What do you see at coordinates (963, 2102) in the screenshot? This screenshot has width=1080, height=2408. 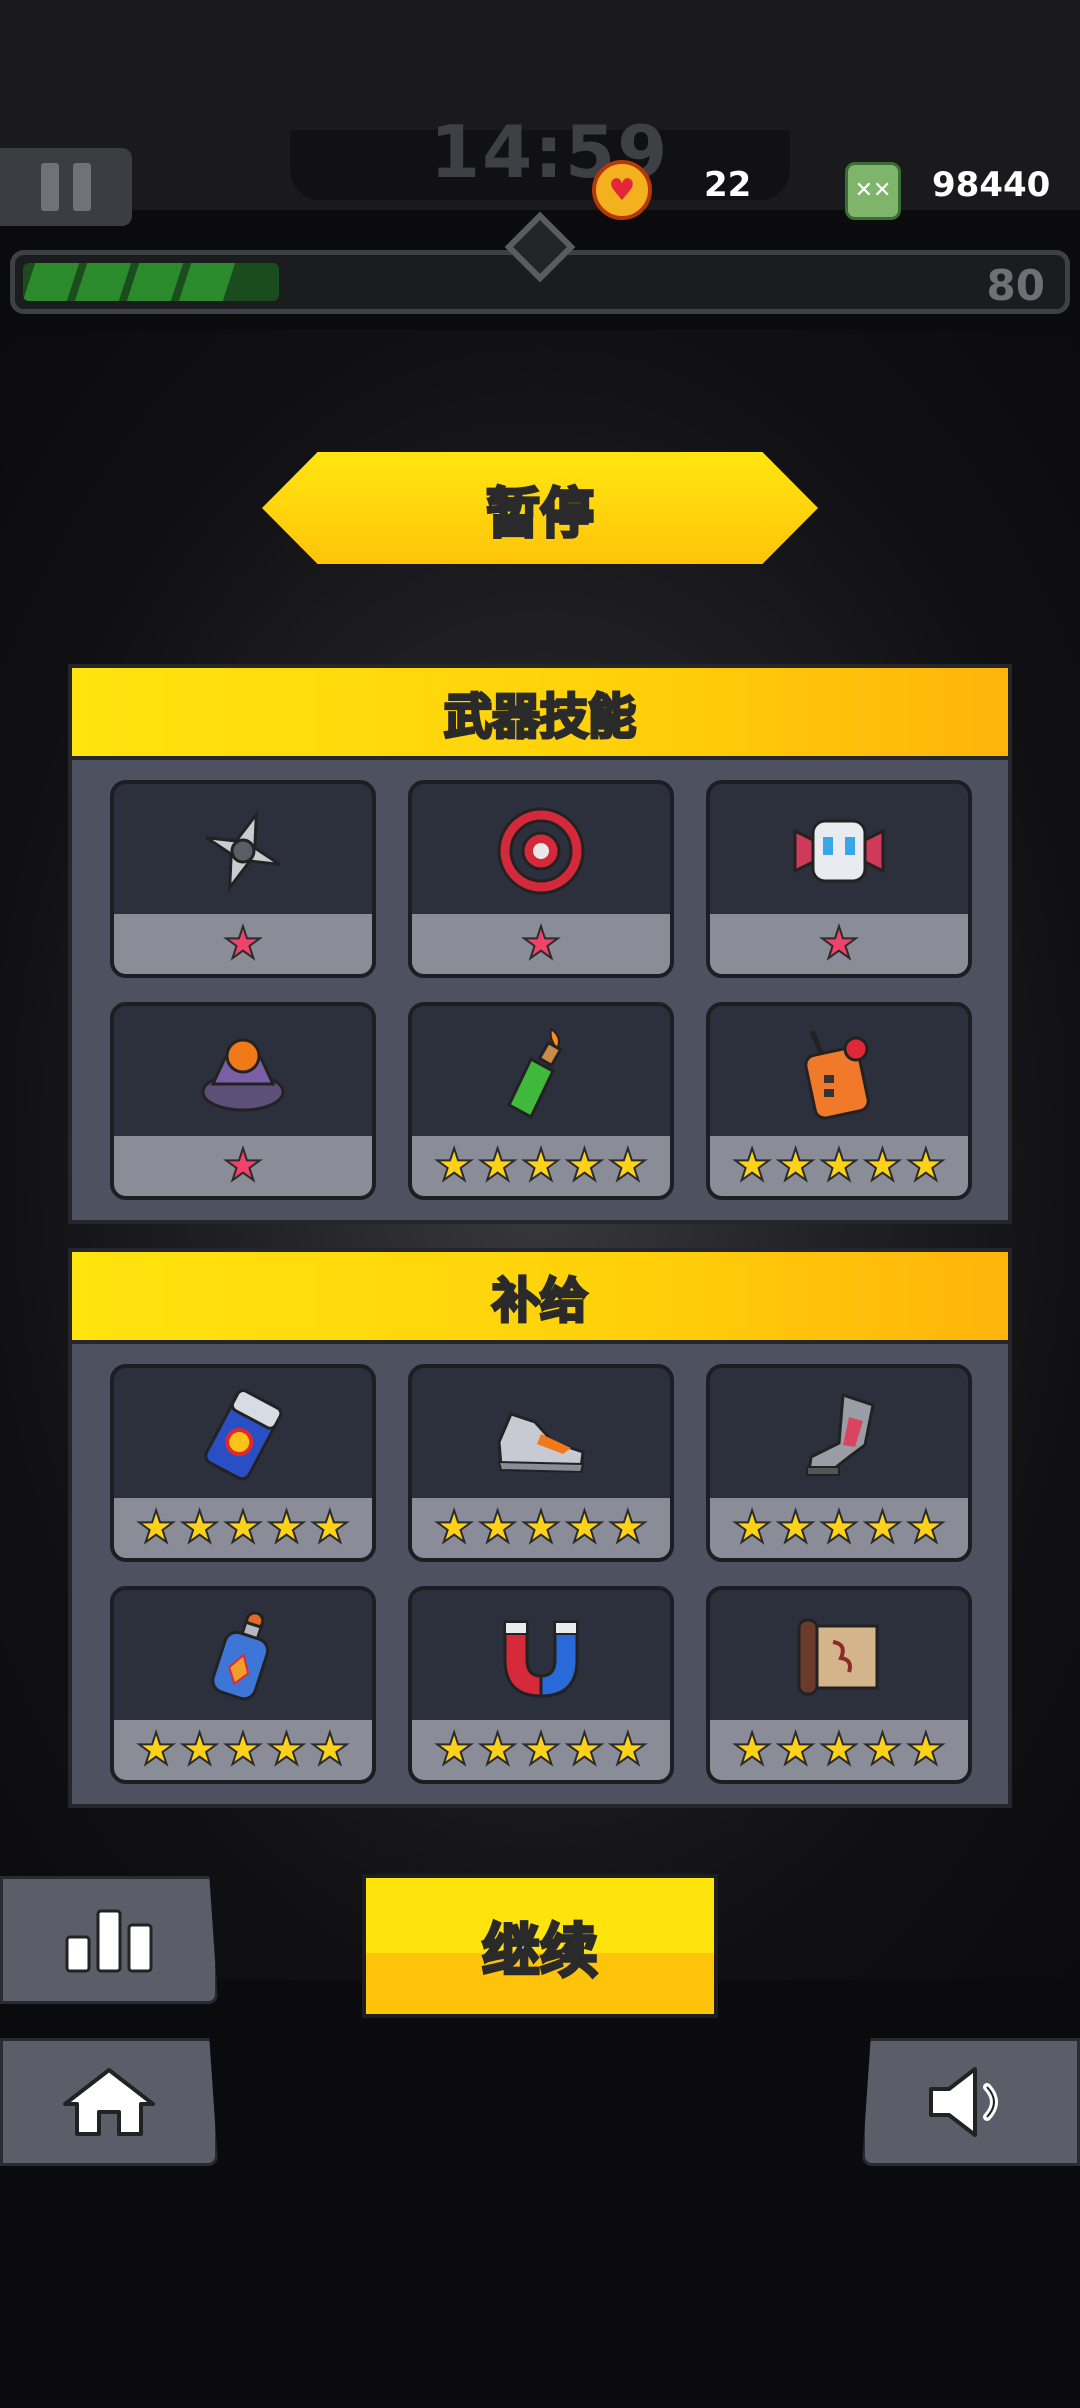 I see `speaker-icon` at bounding box center [963, 2102].